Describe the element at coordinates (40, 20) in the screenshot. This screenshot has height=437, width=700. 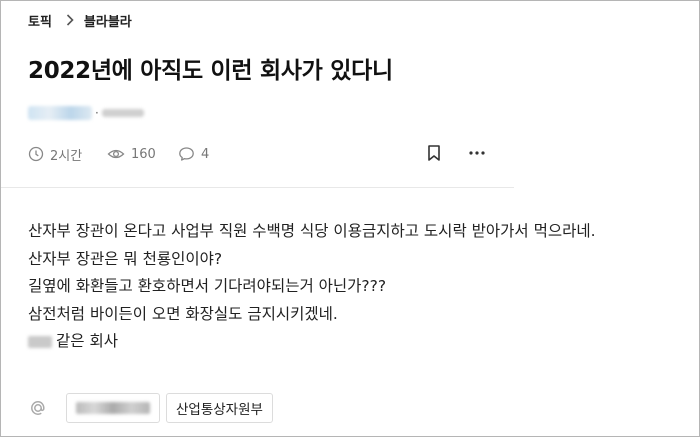
I see `breadcrumb-topic-link: 토픽` at that location.